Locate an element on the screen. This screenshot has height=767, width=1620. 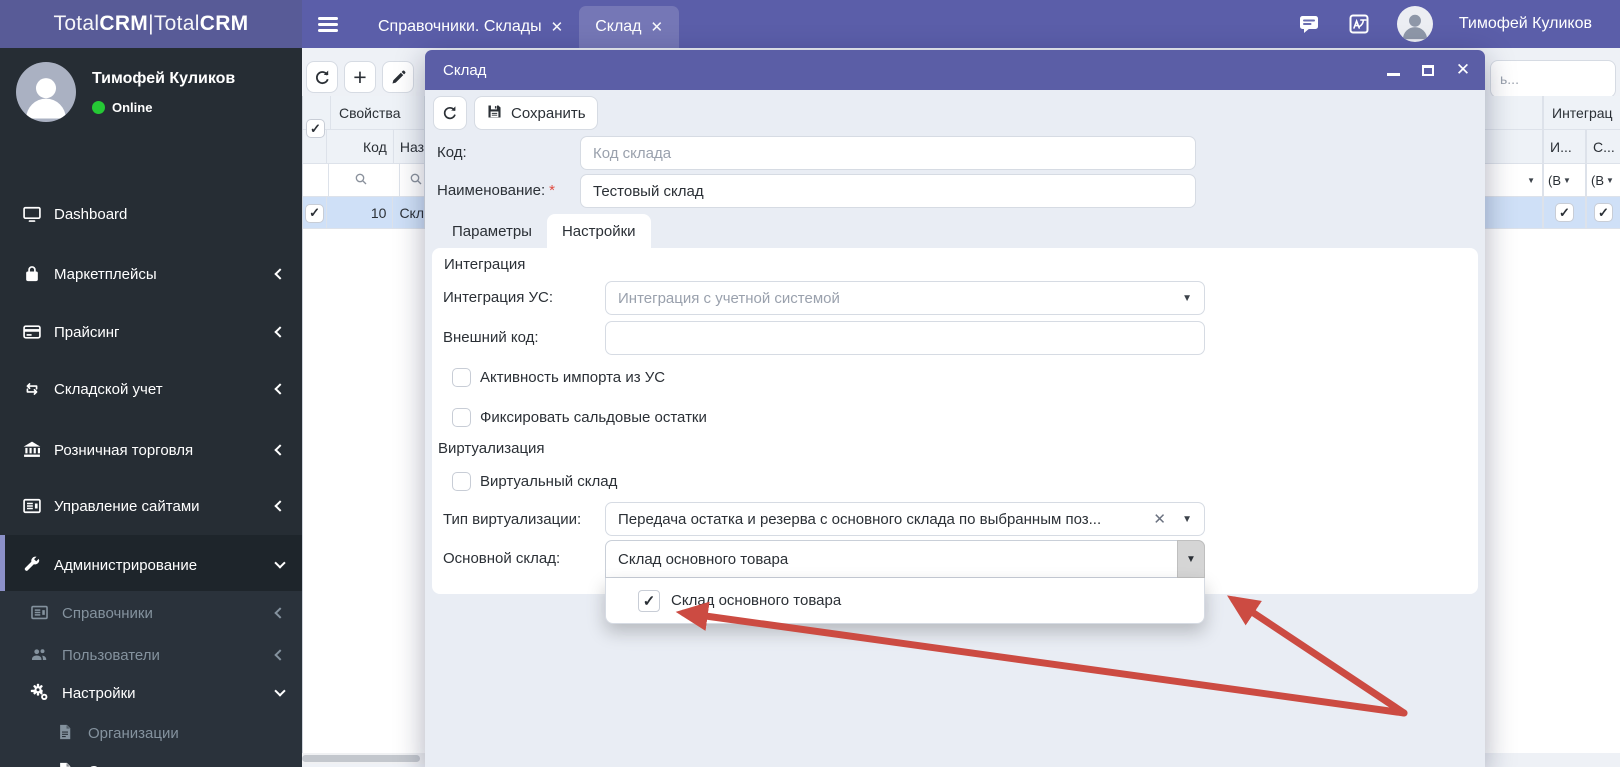
translate-icon is located at coordinates (1359, 24).